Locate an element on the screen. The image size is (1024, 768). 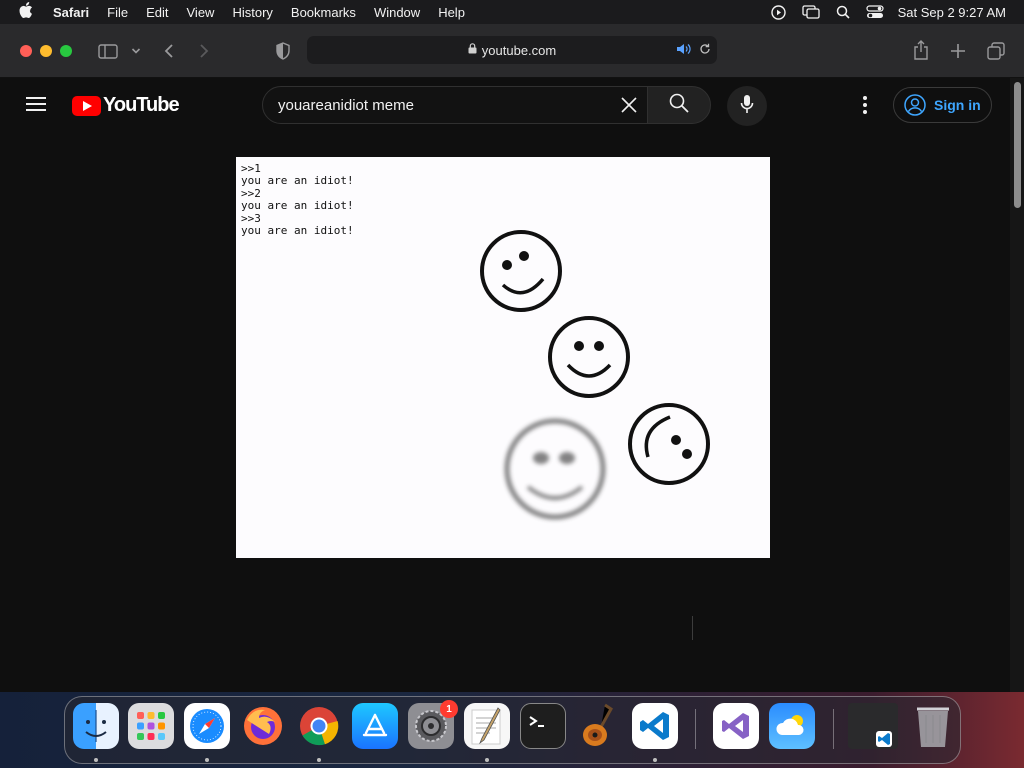
menu-window: Window is located at coordinates (397, 12).